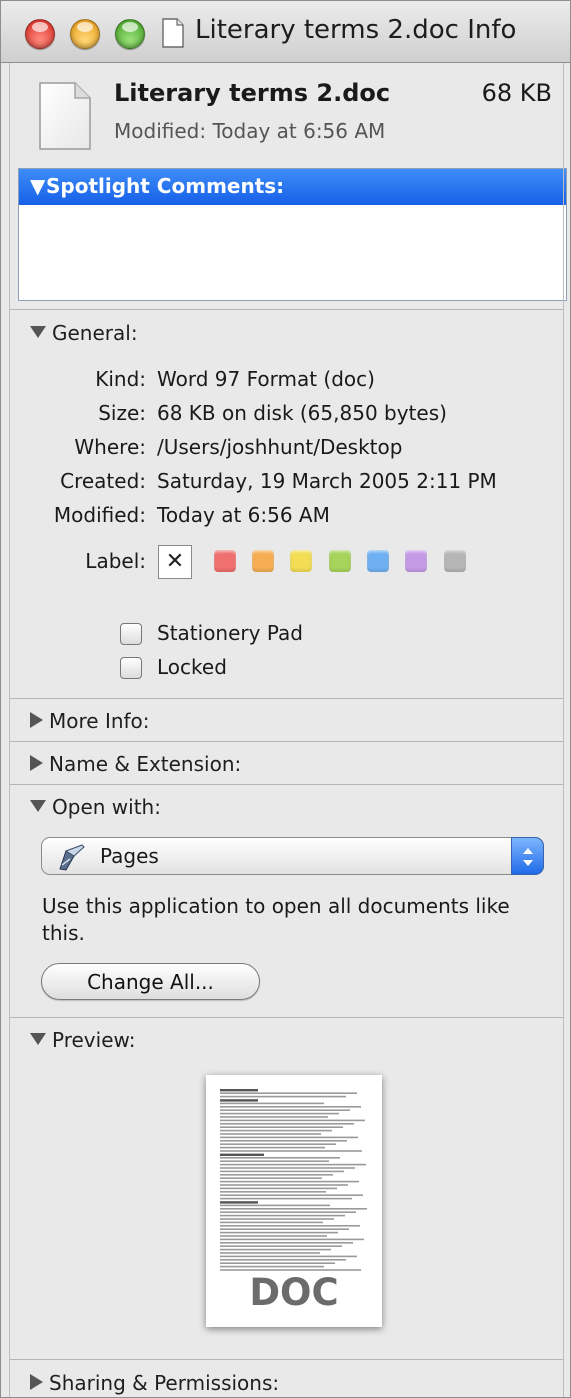  What do you see at coordinates (527, 856) in the screenshot?
I see `popup-arrows-icon` at bounding box center [527, 856].